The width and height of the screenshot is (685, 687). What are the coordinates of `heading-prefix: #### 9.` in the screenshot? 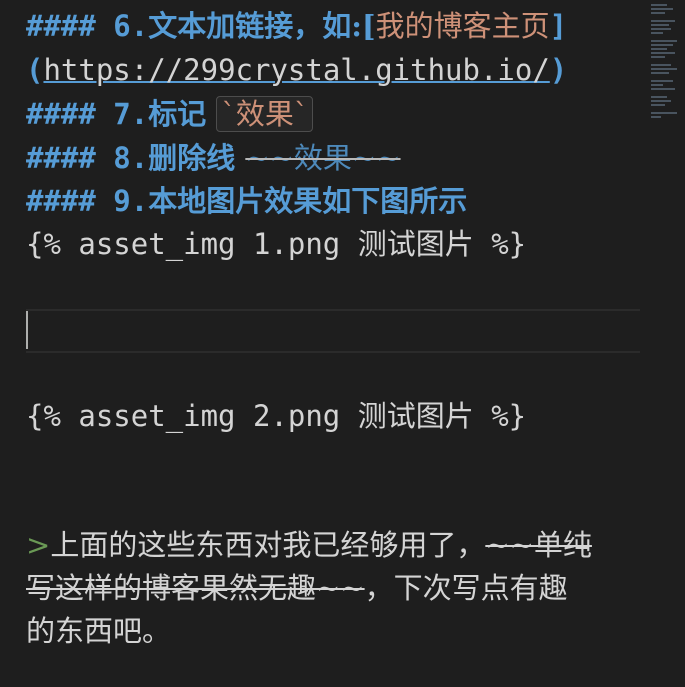 It's located at (87, 201).